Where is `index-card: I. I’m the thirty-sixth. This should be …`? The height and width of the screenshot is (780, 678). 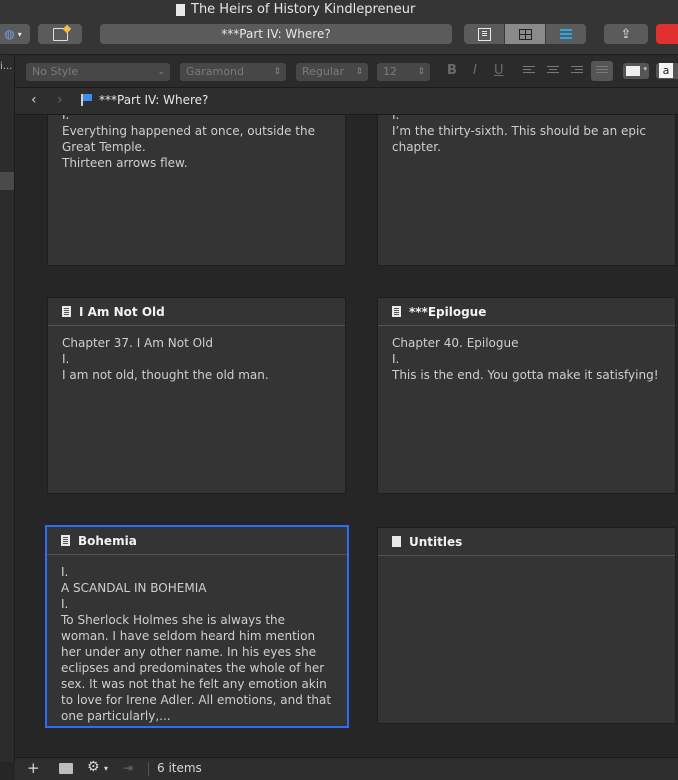 index-card: I. I’m the thirty-sixth. This should be … is located at coordinates (526, 190).